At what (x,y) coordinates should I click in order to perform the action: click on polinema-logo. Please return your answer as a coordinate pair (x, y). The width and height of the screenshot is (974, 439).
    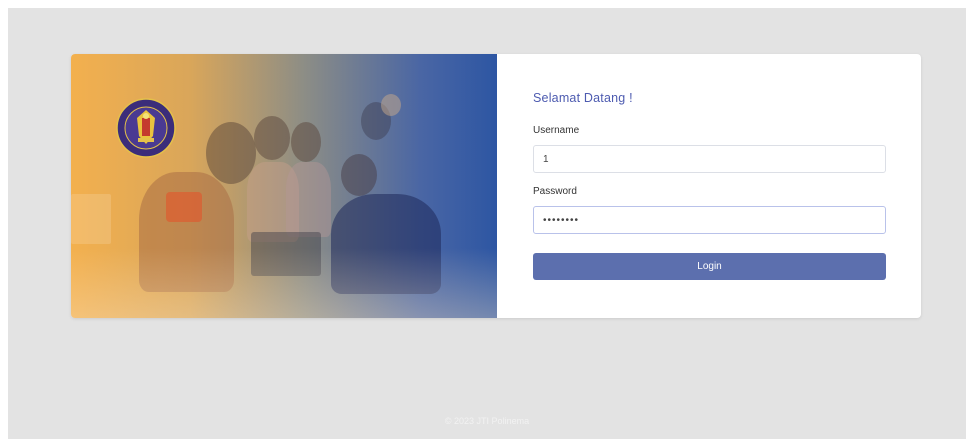
    Looking at the image, I should click on (146, 128).